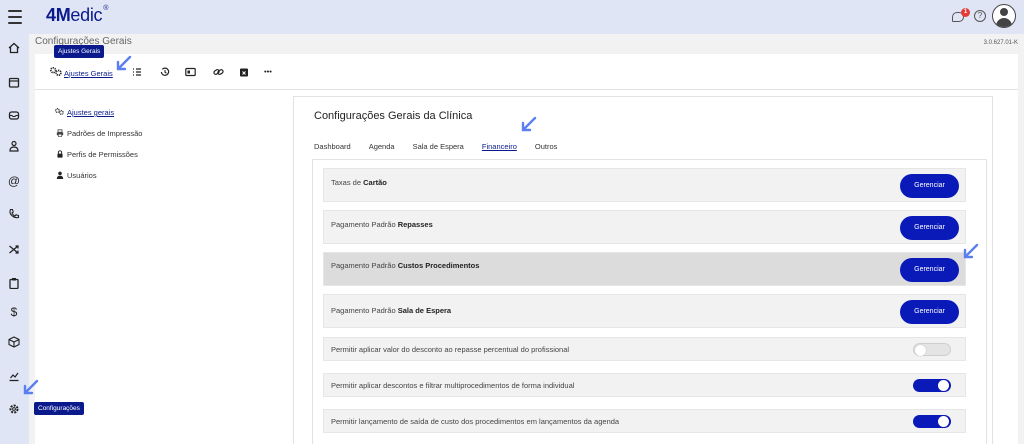 This screenshot has width=1024, height=444. What do you see at coordinates (965, 12) in the screenshot?
I see `notification-badge: 1` at bounding box center [965, 12].